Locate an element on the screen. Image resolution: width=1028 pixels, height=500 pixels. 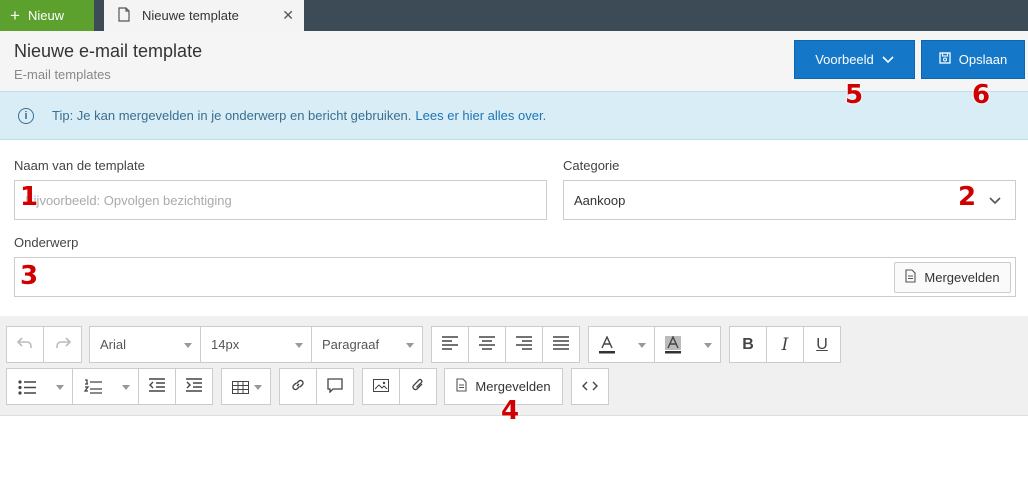
comment-icon is located at coordinates (335, 386).